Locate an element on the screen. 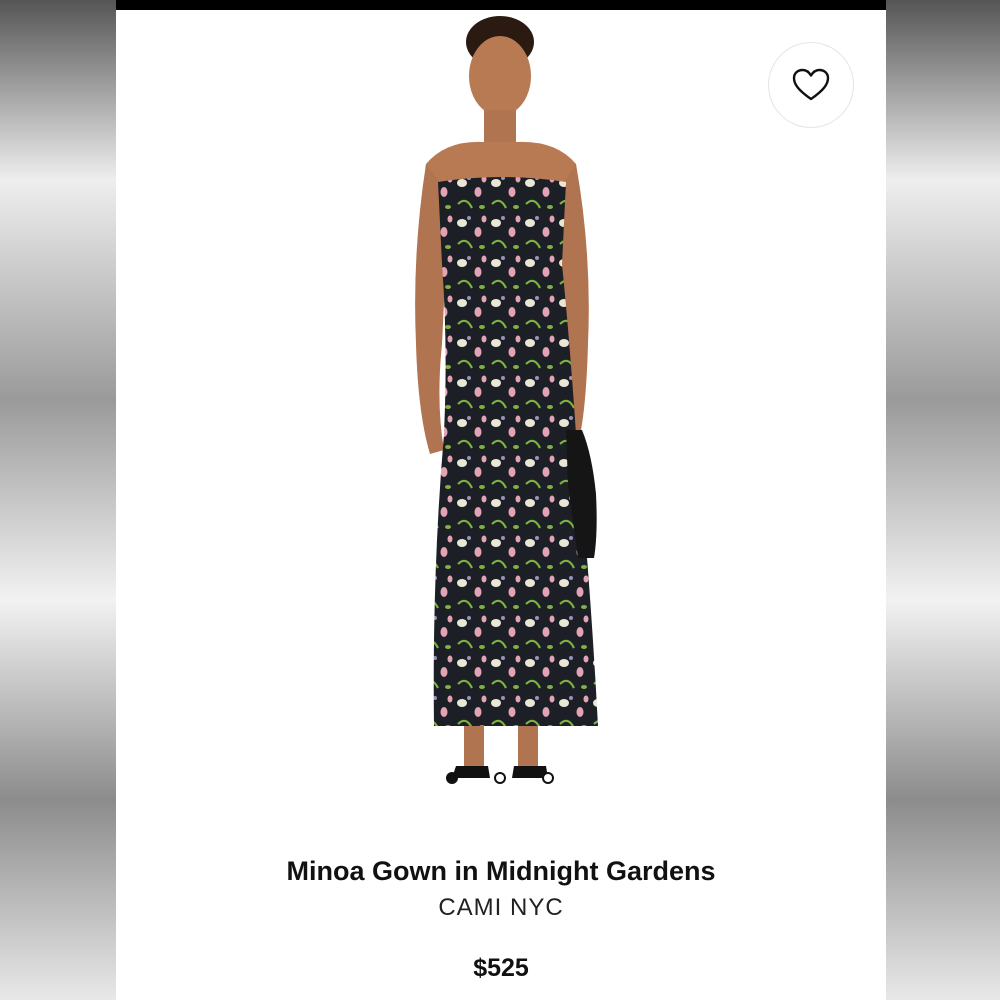  heart-outline-icon is located at coordinates (811, 84).